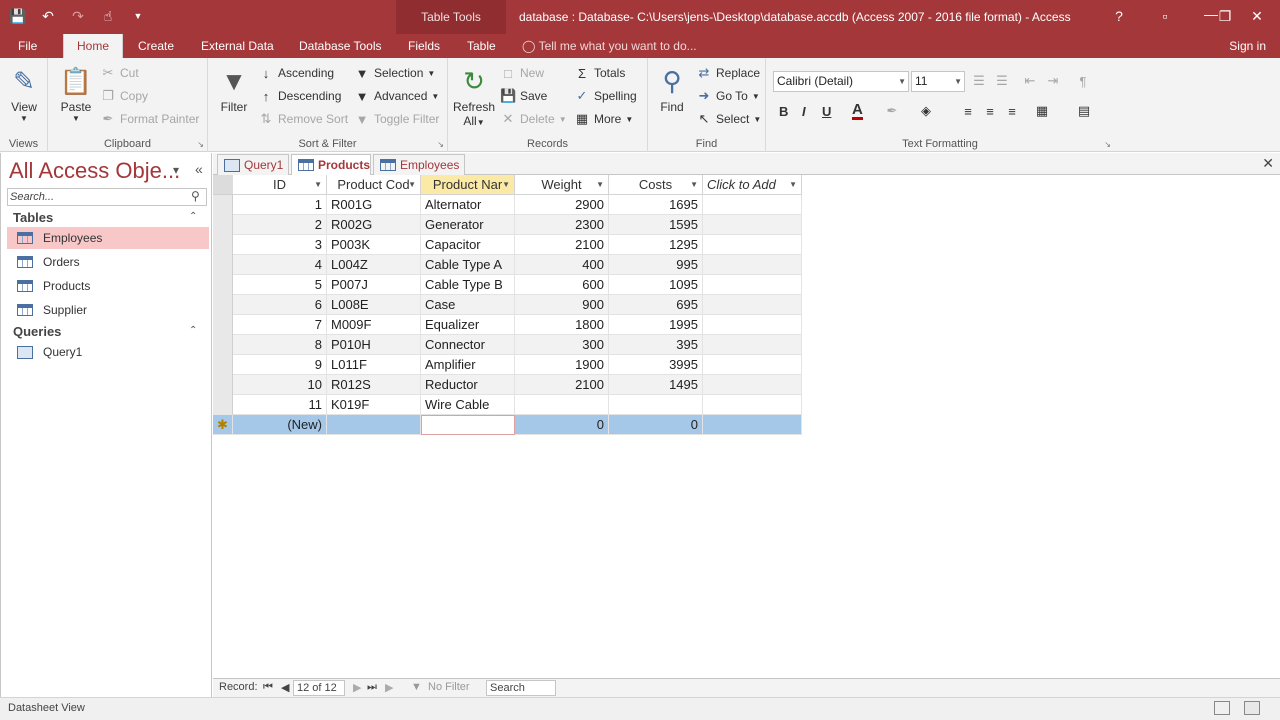 This screenshot has width=1280, height=720. What do you see at coordinates (24, 94) in the screenshot?
I see `view-button: ✎ View ▼` at bounding box center [24, 94].